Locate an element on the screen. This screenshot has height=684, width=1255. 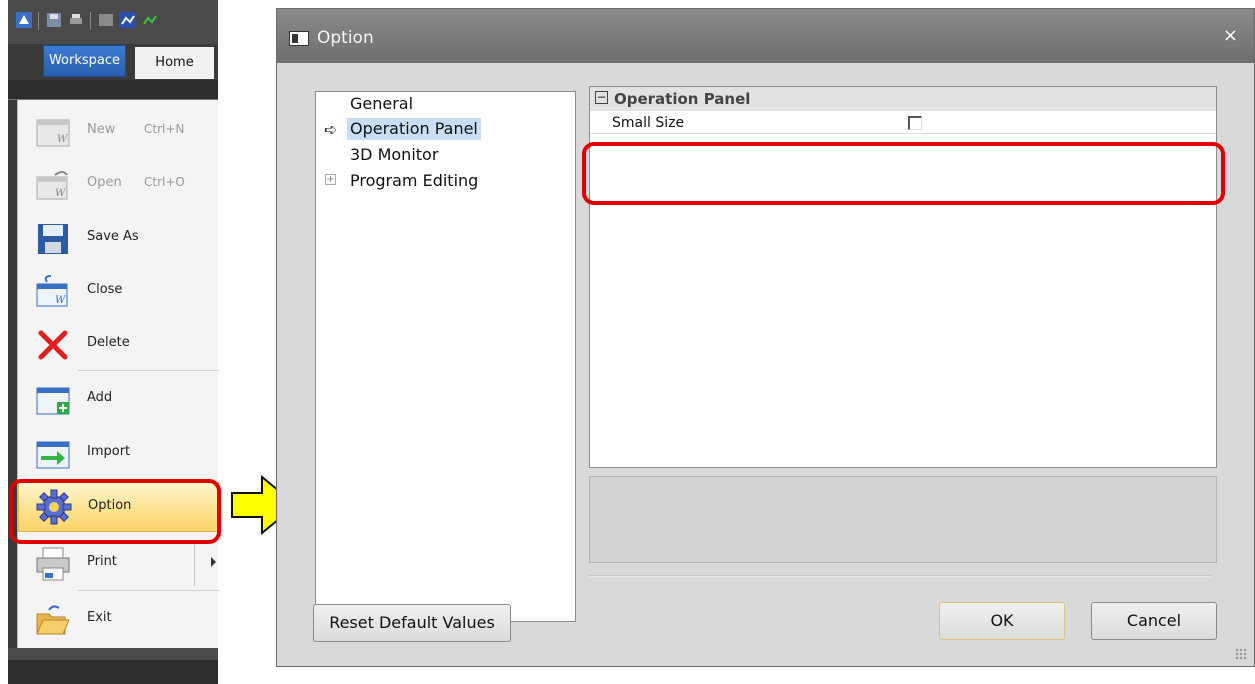
divider is located at coordinates (900, 576).